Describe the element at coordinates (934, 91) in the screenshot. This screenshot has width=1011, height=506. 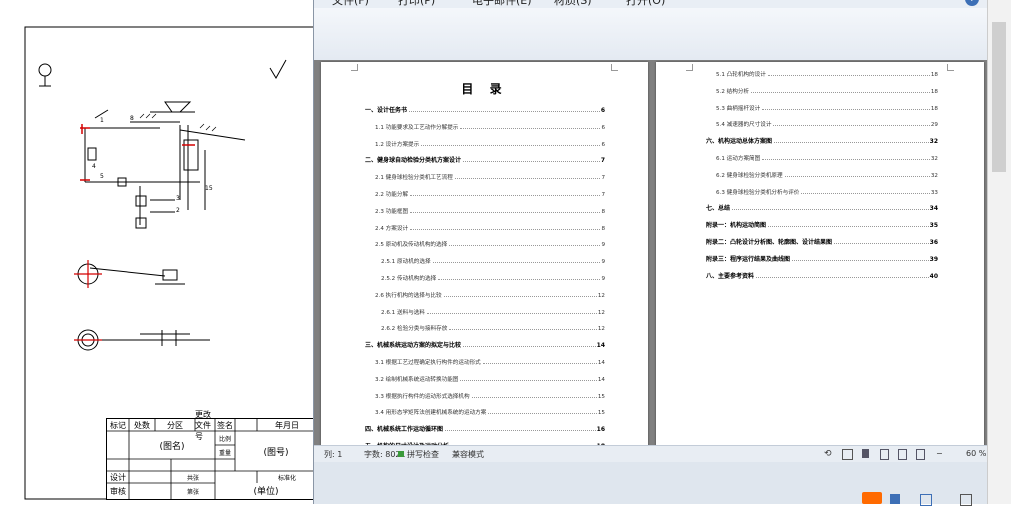
I see `toc-entry-page: 18` at that location.